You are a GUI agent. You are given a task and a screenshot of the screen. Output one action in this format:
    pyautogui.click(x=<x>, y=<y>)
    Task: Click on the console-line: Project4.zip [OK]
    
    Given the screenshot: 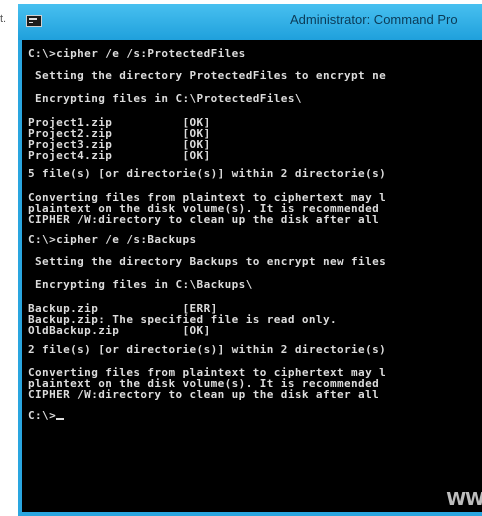 What is the action you would take?
    pyautogui.click(x=119, y=155)
    